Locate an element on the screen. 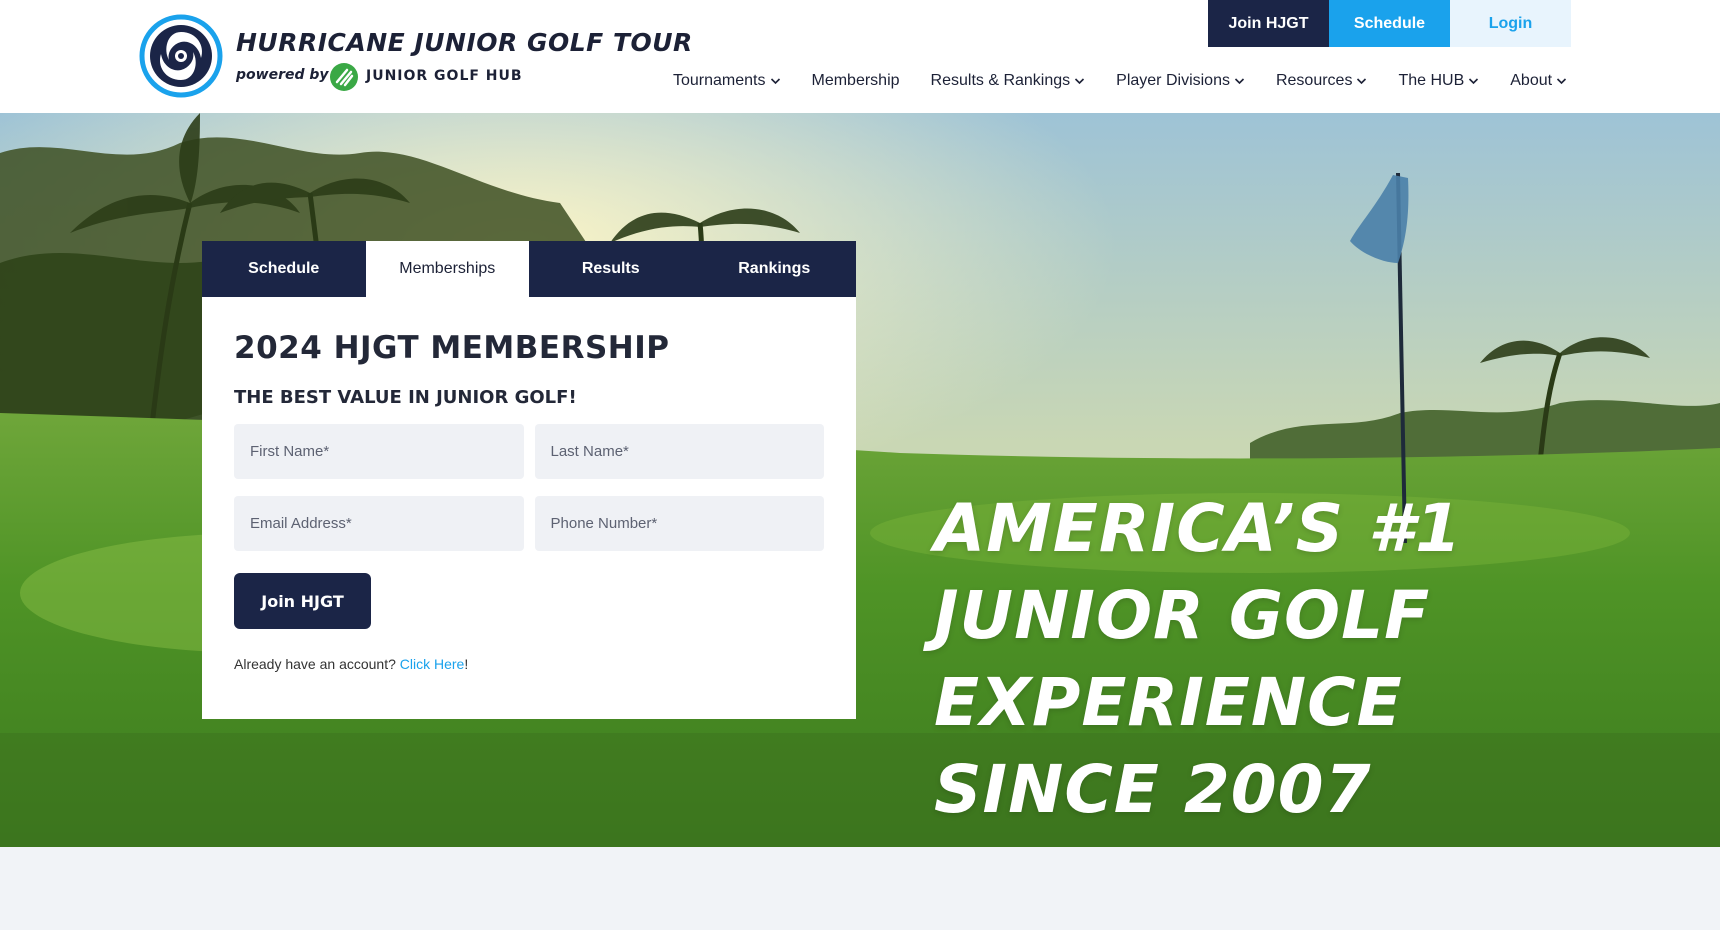  card-tabs: Schedule Memberships Results Rankings is located at coordinates (529, 269).